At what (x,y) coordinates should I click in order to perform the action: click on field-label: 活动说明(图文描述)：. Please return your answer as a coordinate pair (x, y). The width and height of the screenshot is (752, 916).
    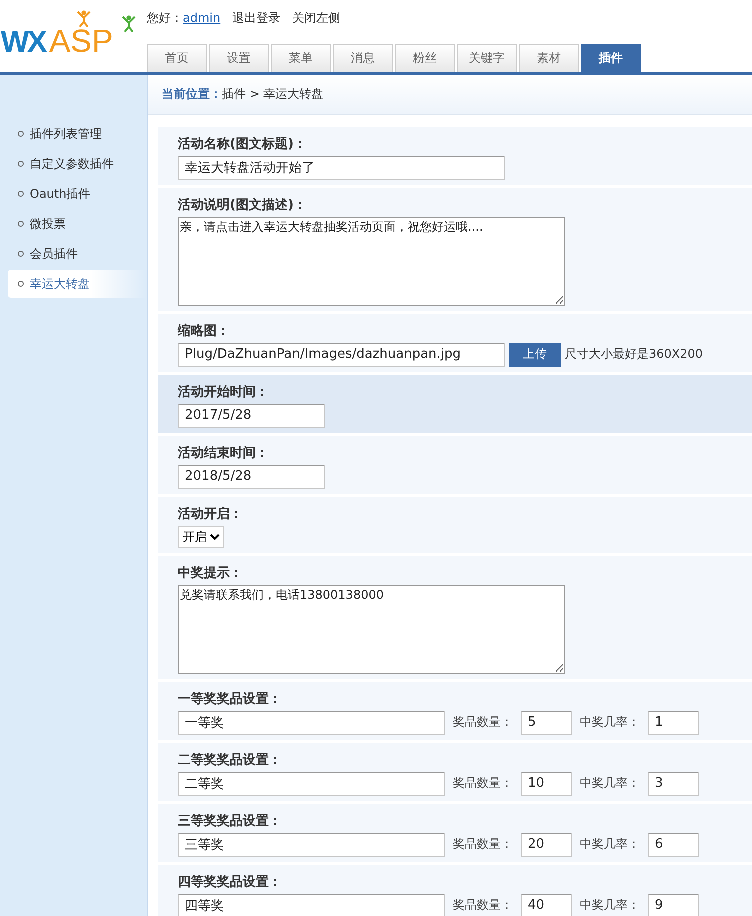
    Looking at the image, I should click on (243, 205).